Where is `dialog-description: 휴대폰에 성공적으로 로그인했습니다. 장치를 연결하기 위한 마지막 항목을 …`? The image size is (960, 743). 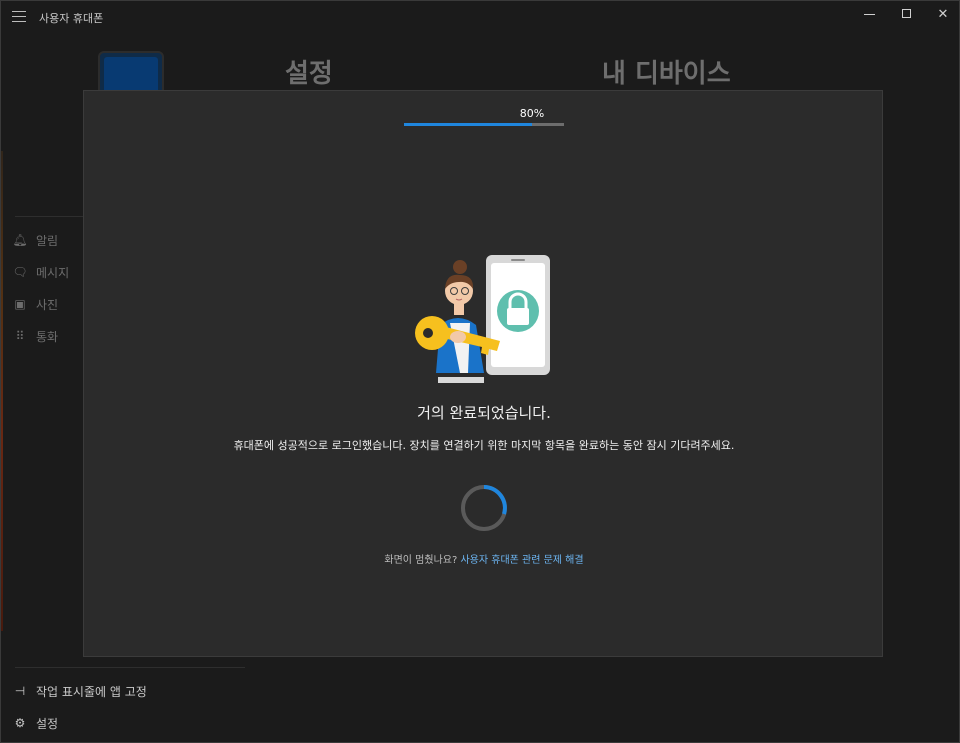
dialog-description: 휴대폰에 성공적으로 로그인했습니다. 장치를 연결하기 위한 마지막 항목을 … is located at coordinates (484, 445).